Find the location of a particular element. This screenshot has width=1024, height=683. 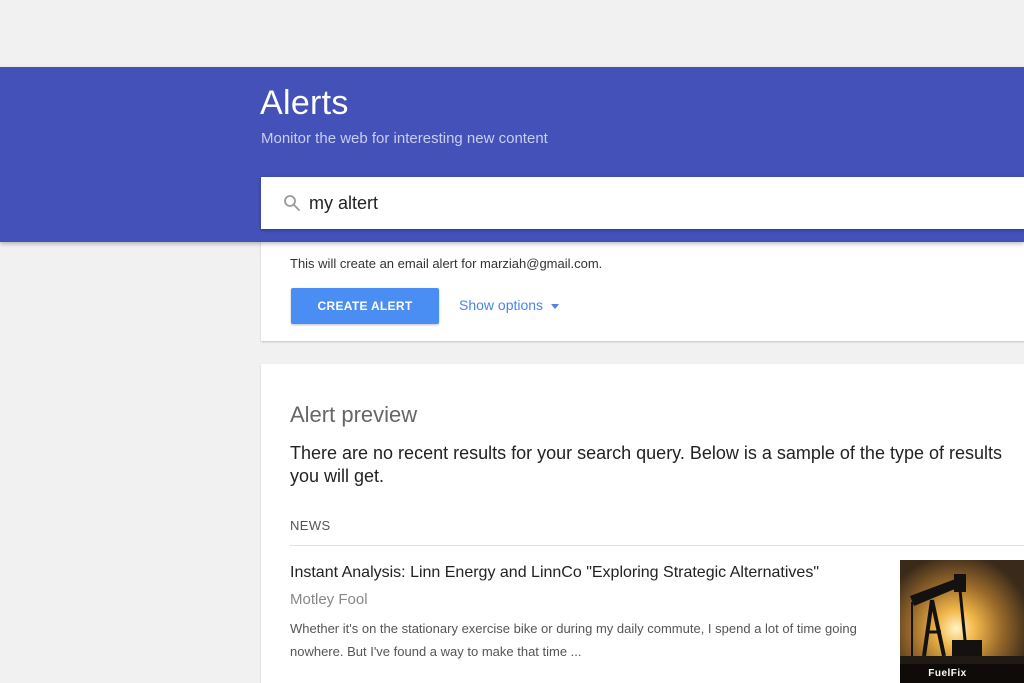

news-thumbnail: FuelFix is located at coordinates (962, 621).